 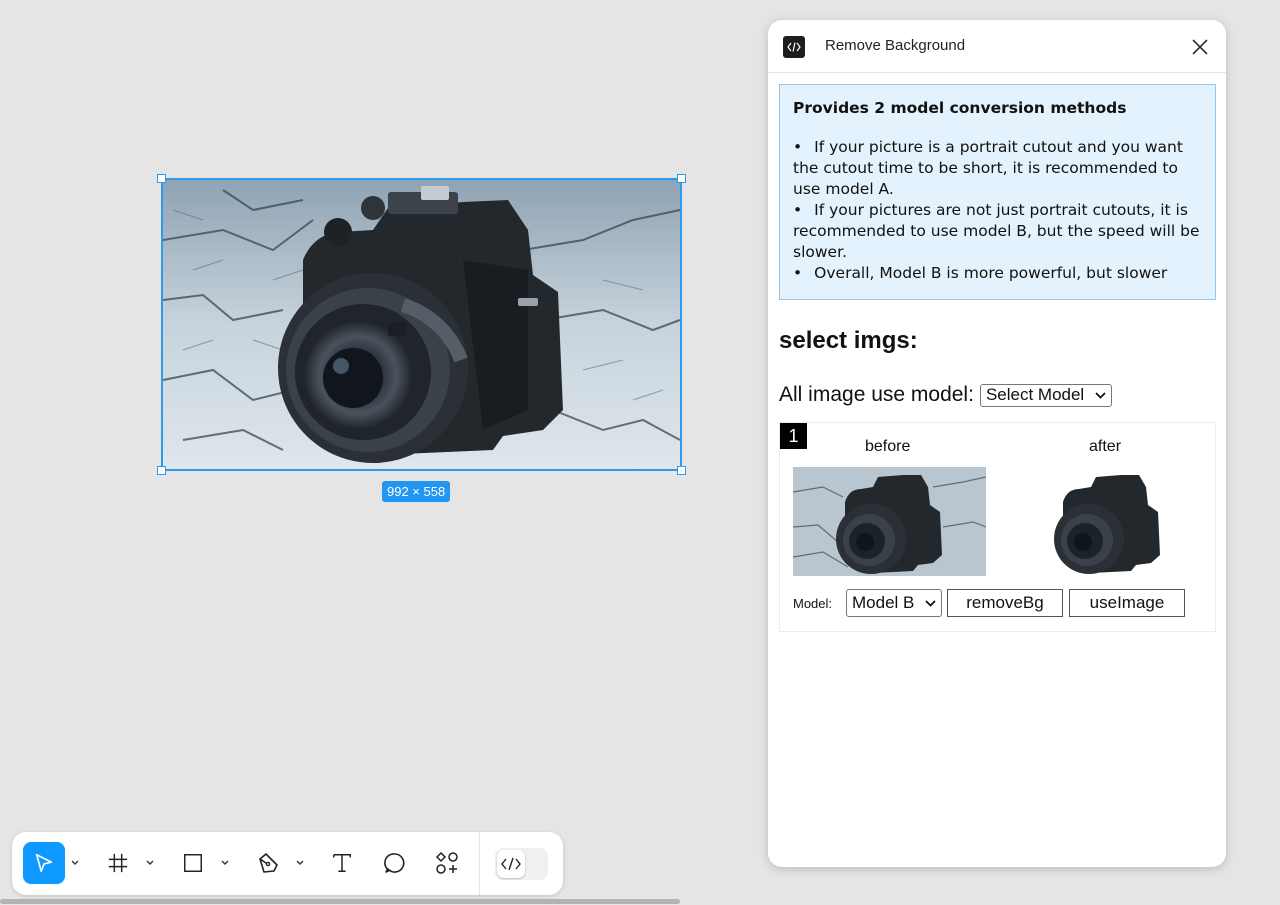 What do you see at coordinates (340, 901) in the screenshot?
I see `horizontal-scrollbar` at bounding box center [340, 901].